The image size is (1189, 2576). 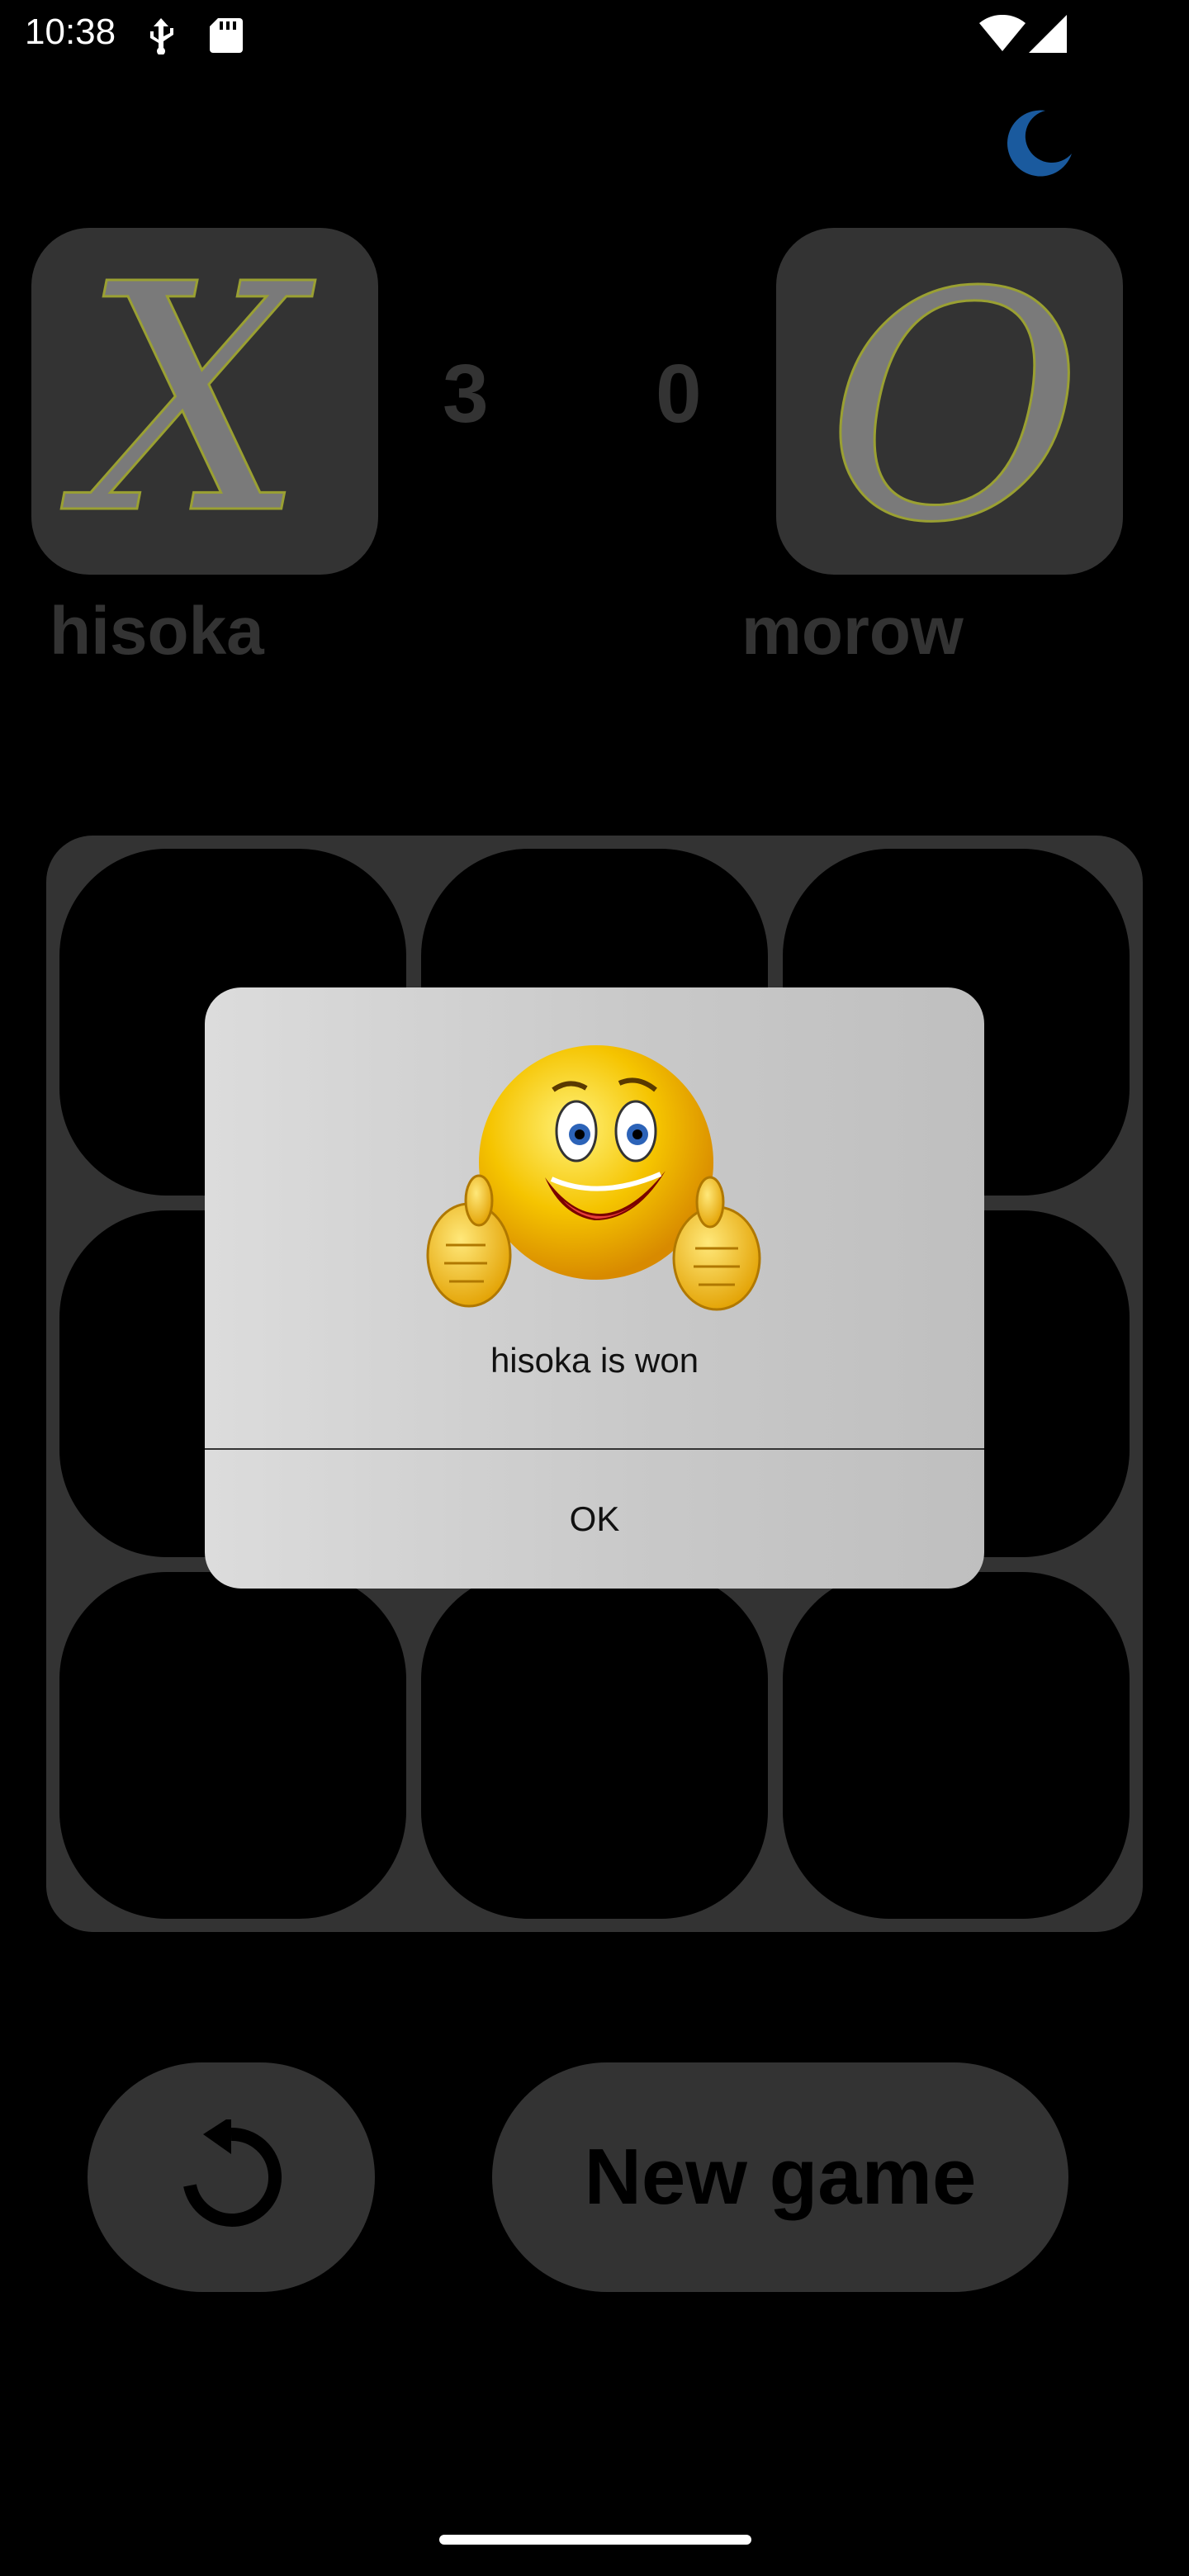 I want to click on dialog-message: hisoka is won, so click(x=594, y=1360).